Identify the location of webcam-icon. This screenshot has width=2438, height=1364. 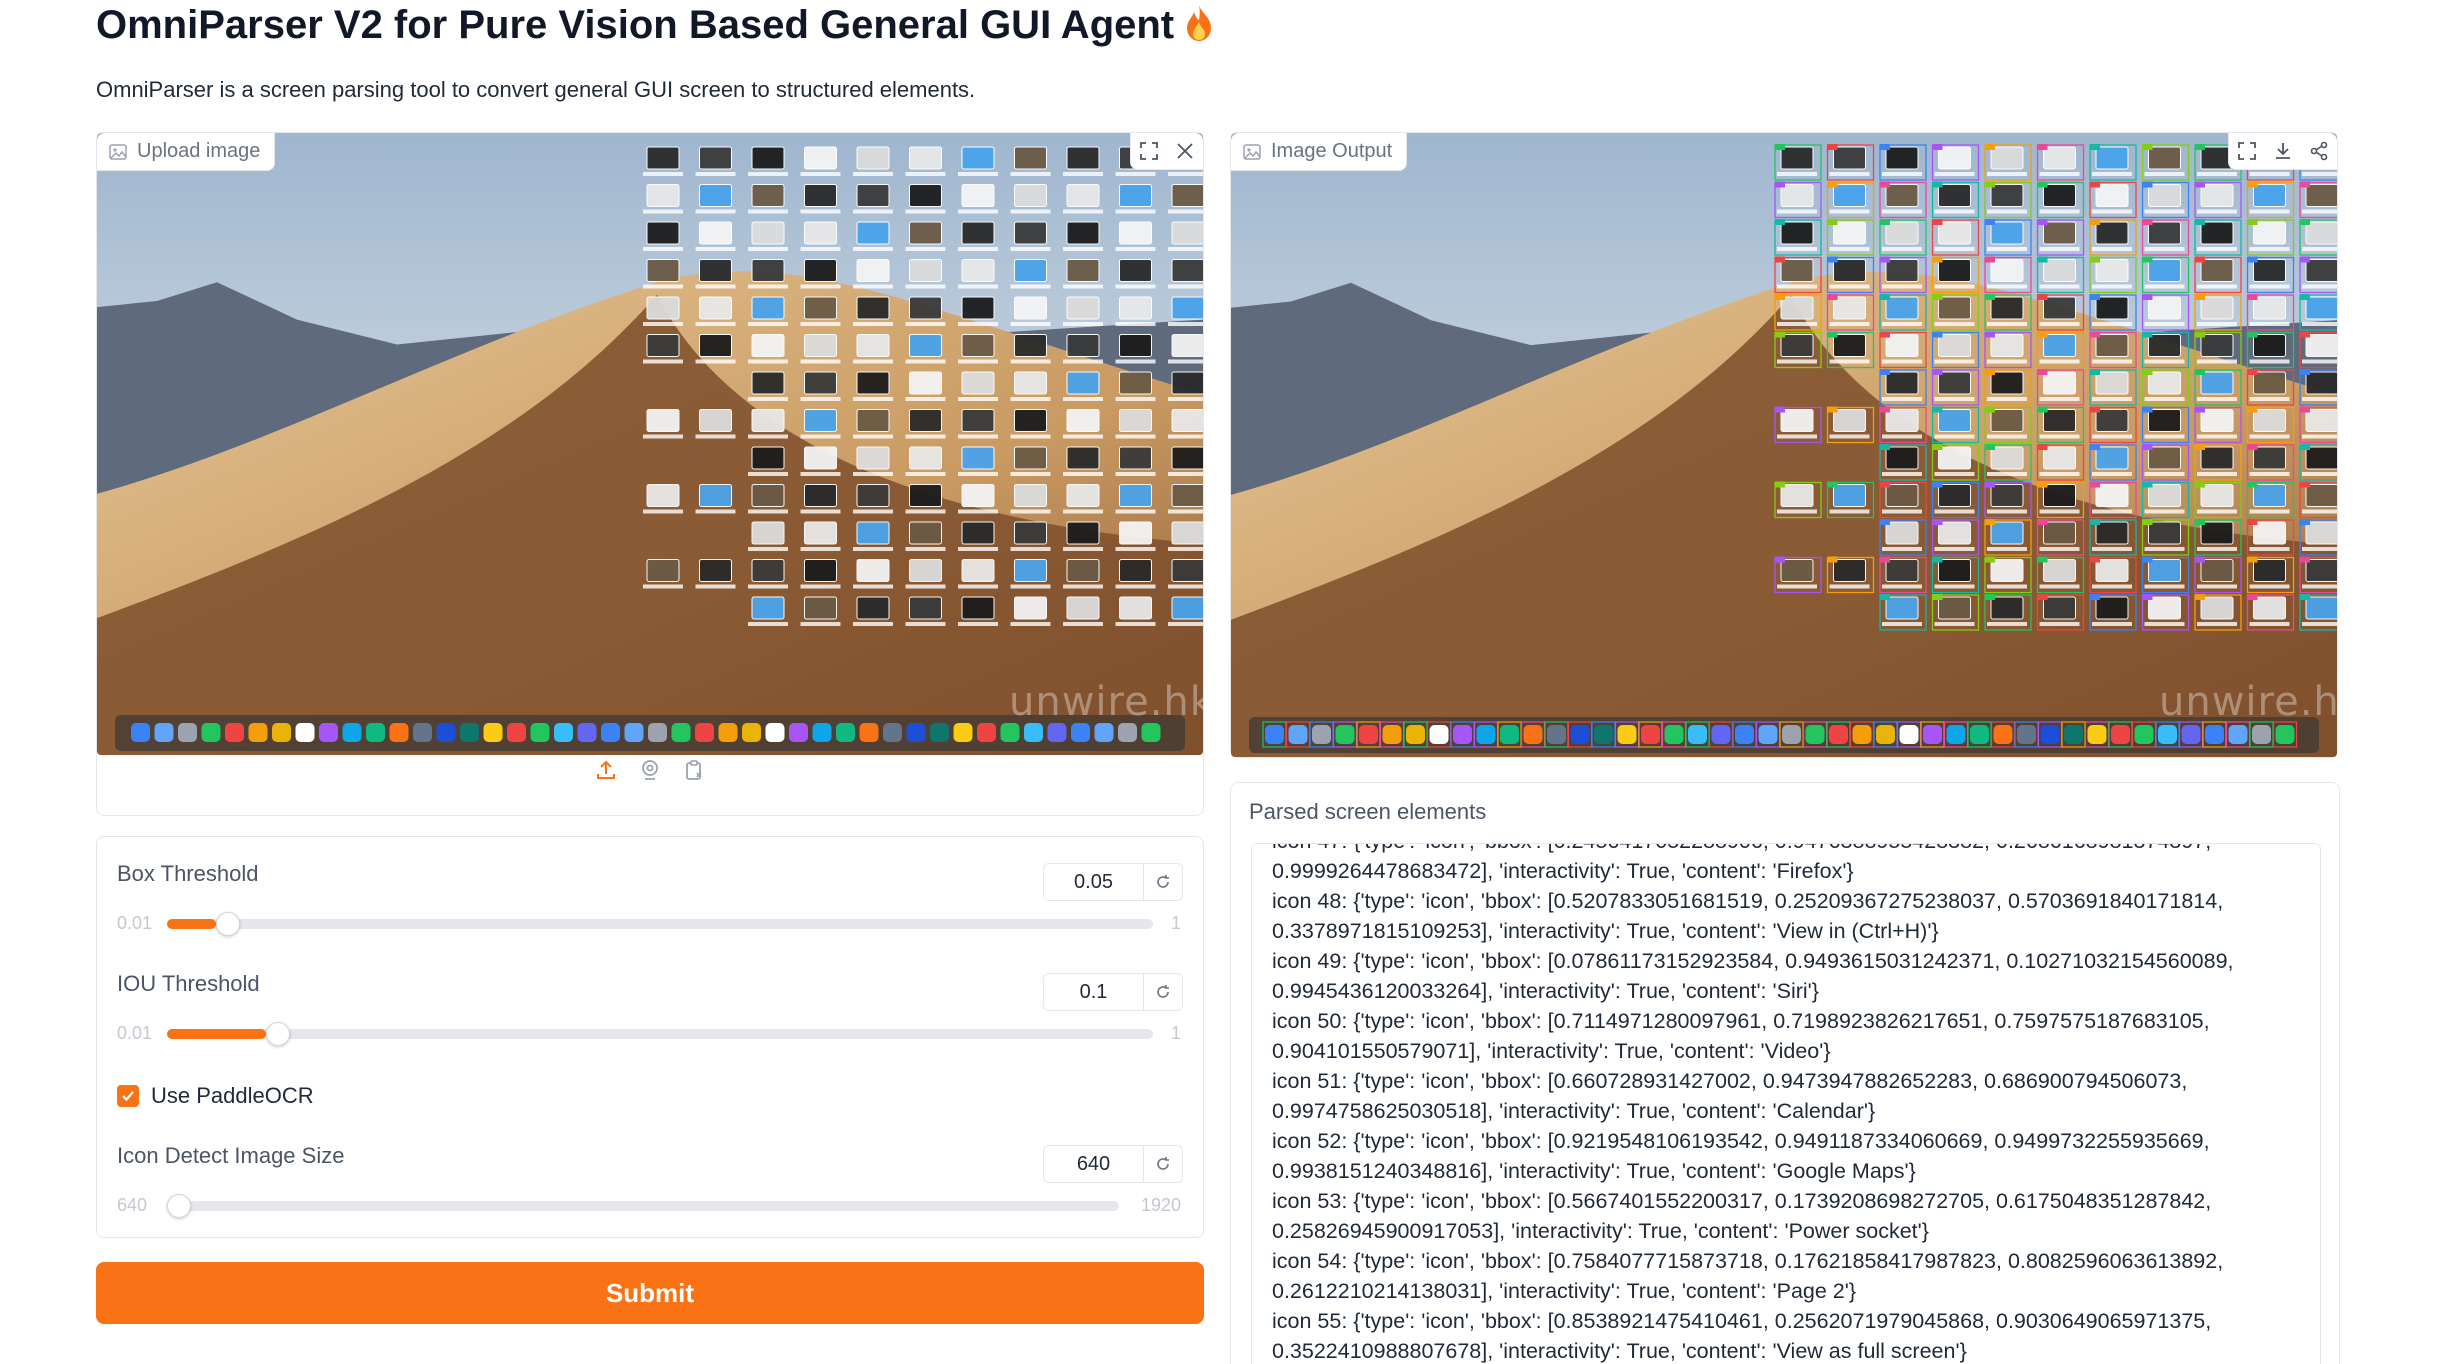
(650, 770).